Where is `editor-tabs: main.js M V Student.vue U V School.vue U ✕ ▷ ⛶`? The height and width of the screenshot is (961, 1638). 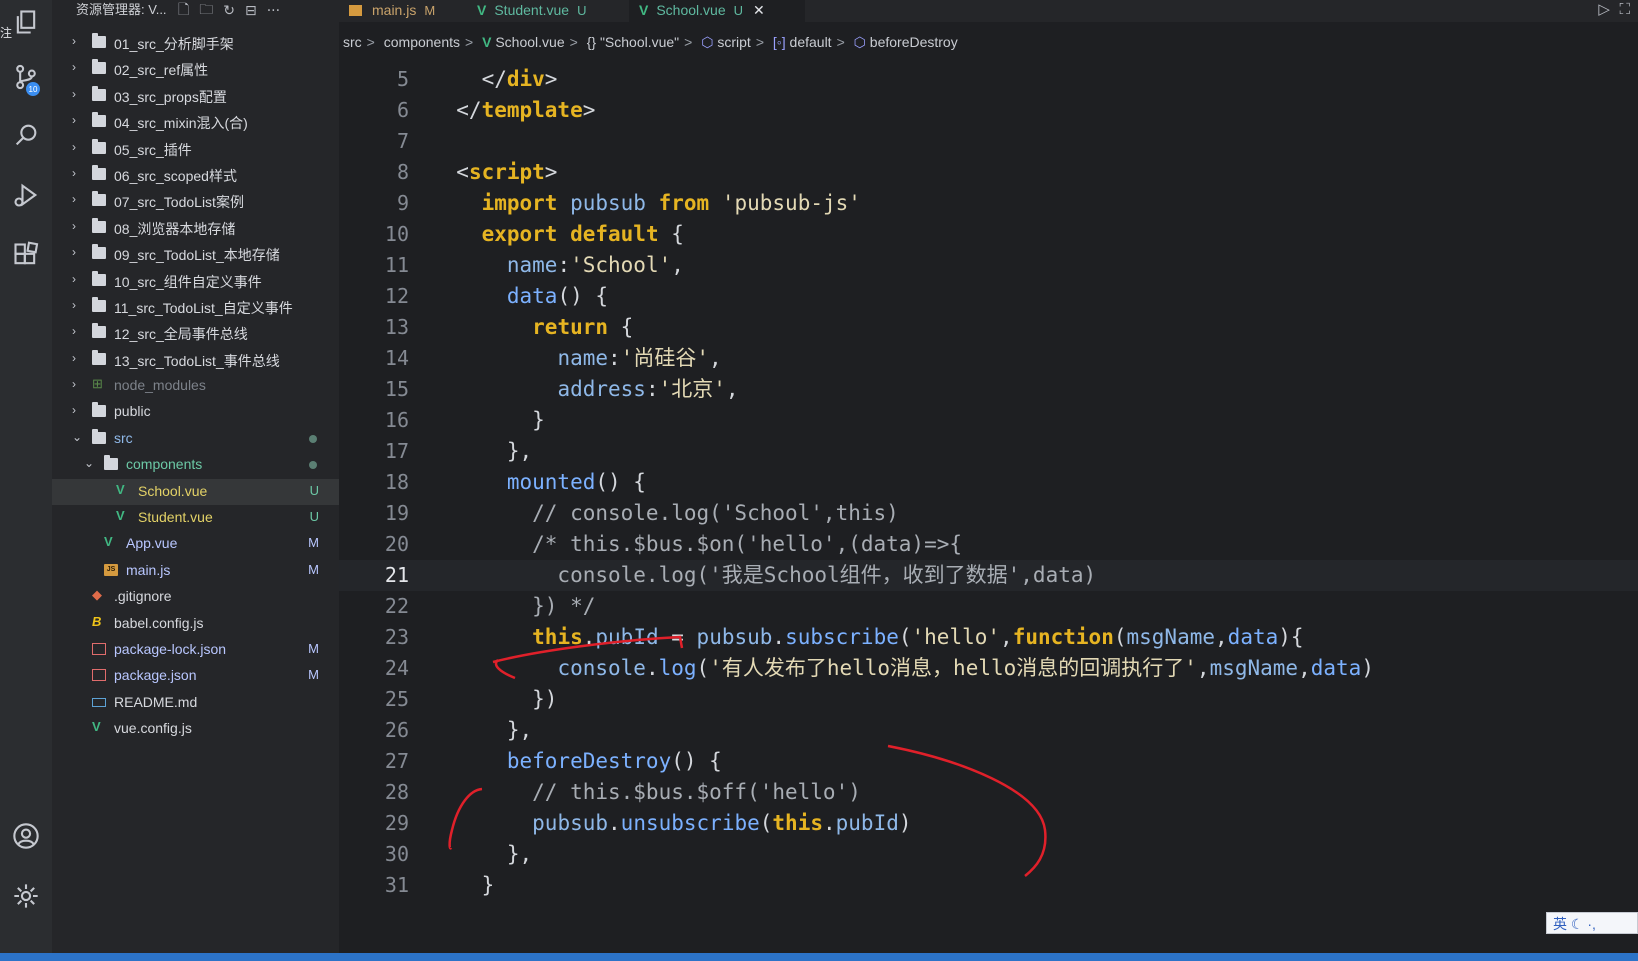
editor-tabs: main.js M V Student.vue U V School.vue U ✕ ▷ ⛶ is located at coordinates (988, 11).